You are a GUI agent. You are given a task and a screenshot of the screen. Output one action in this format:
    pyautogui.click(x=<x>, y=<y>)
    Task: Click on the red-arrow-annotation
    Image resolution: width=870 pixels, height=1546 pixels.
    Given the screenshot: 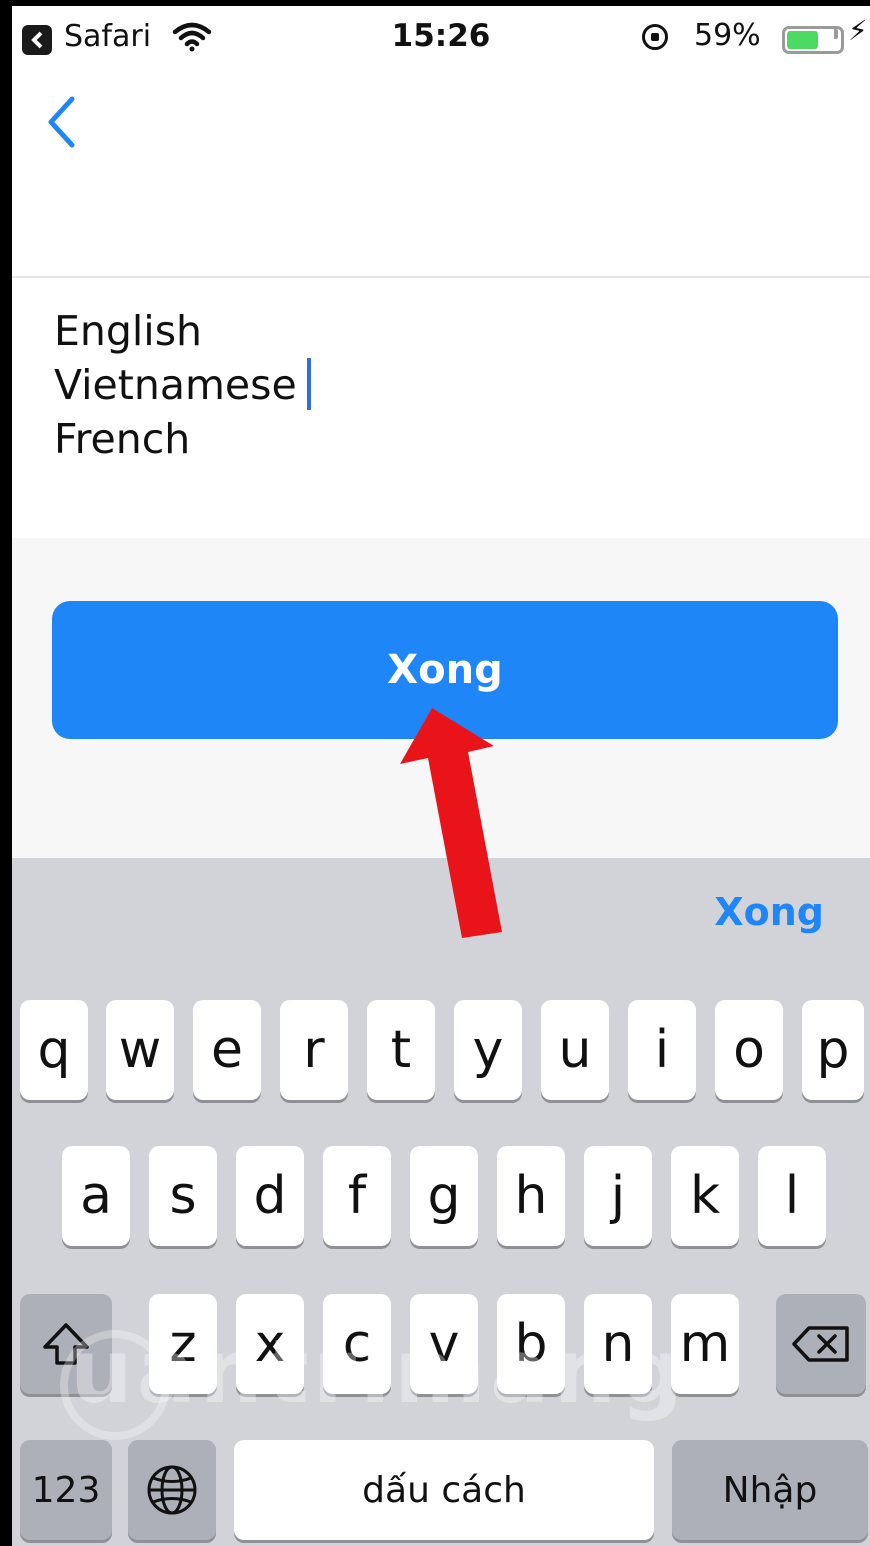 What is the action you would take?
    pyautogui.click(x=451, y=823)
    